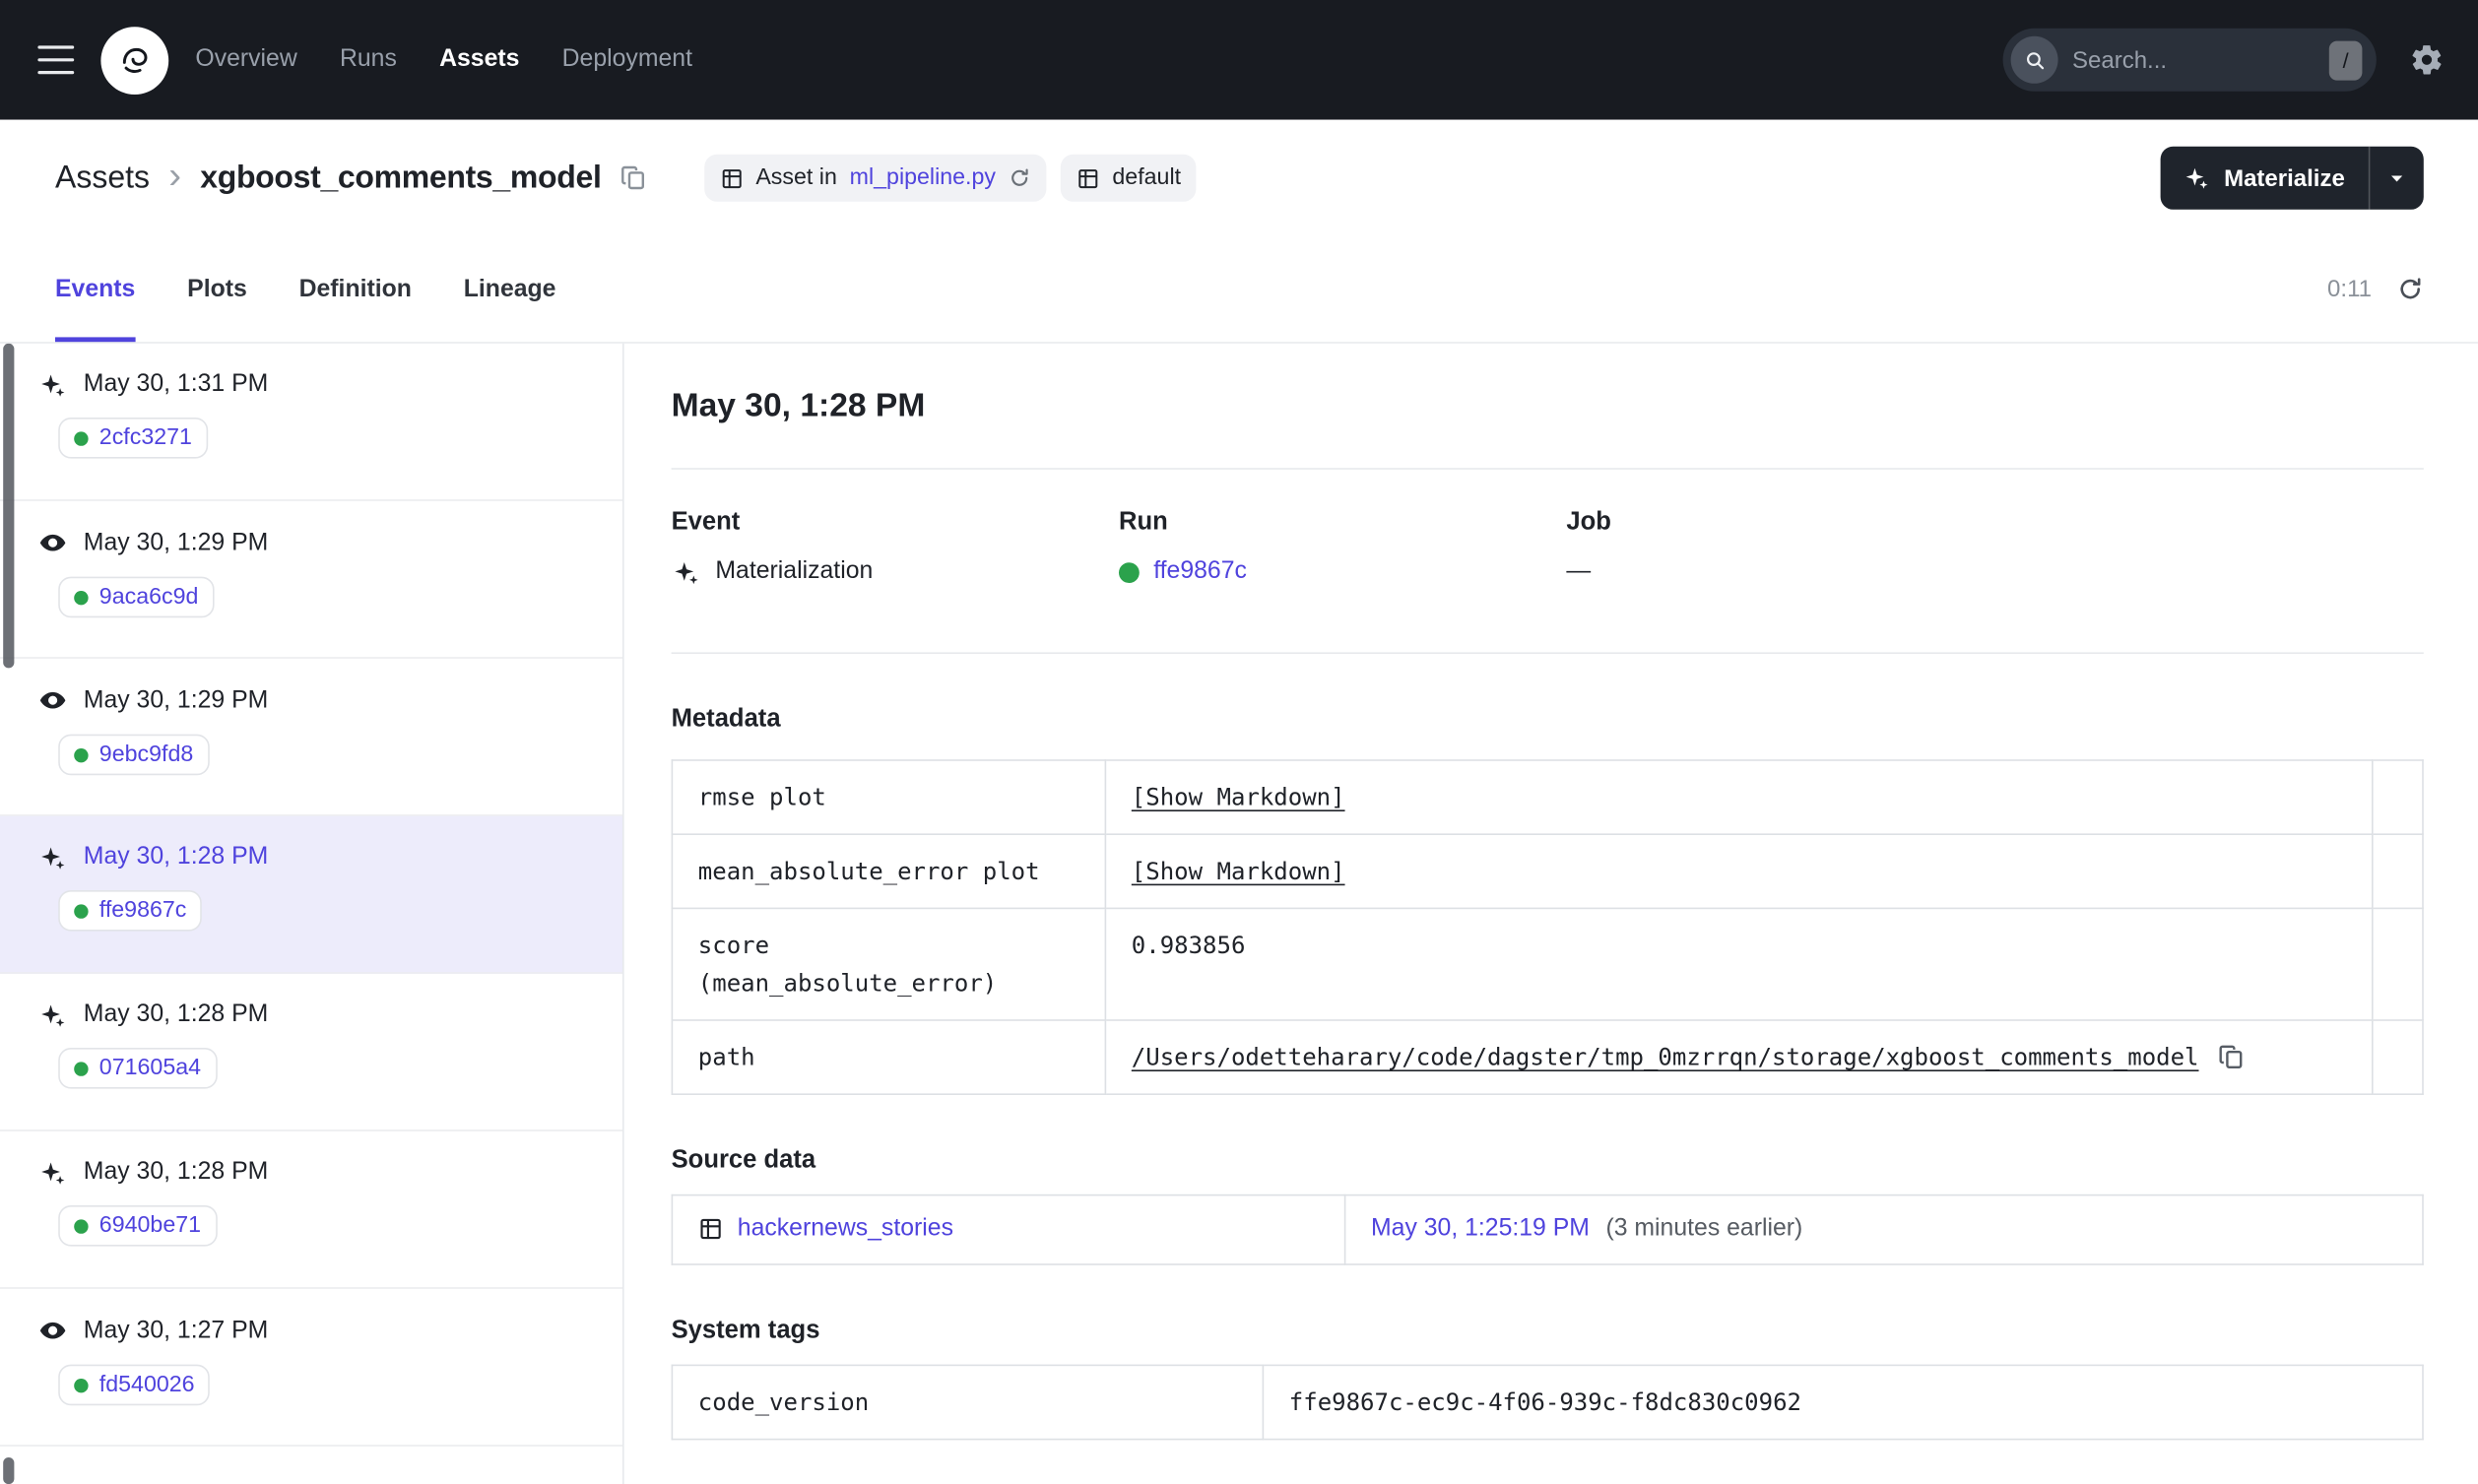 The height and width of the screenshot is (1484, 2478). Describe the element at coordinates (311, 894) in the screenshot. I see `event-list-item-selected: May 30, 1:28 PM ffe9867c` at that location.